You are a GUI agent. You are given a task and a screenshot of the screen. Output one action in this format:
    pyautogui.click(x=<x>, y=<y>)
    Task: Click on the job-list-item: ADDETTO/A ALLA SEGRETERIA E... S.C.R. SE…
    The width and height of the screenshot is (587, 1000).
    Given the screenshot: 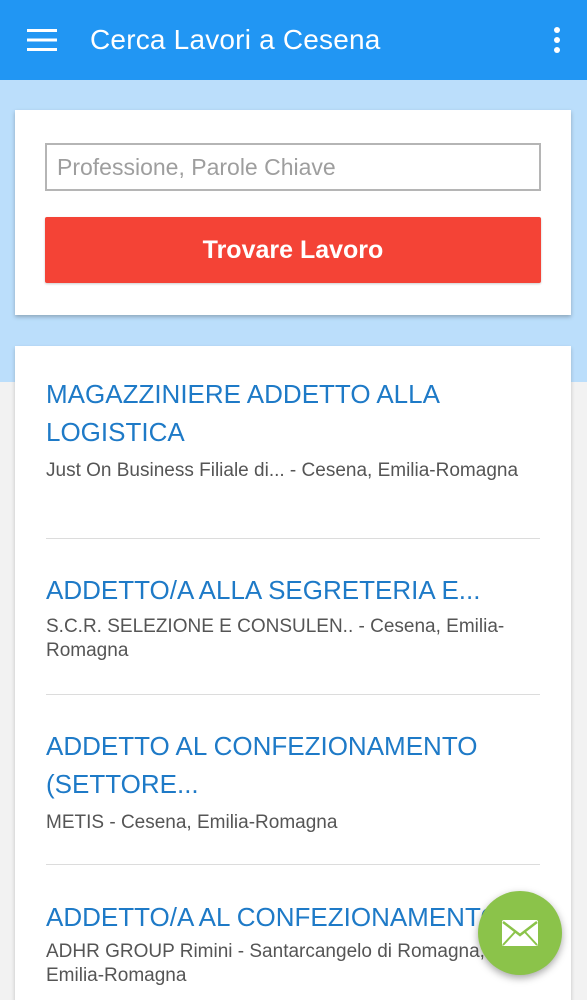 What is the action you would take?
    pyautogui.click(x=293, y=617)
    